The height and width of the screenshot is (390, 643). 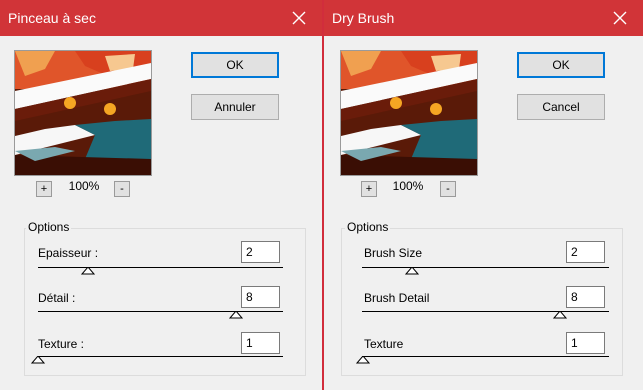 What do you see at coordinates (235, 107) in the screenshot?
I see `cancel-button: Annuler` at bounding box center [235, 107].